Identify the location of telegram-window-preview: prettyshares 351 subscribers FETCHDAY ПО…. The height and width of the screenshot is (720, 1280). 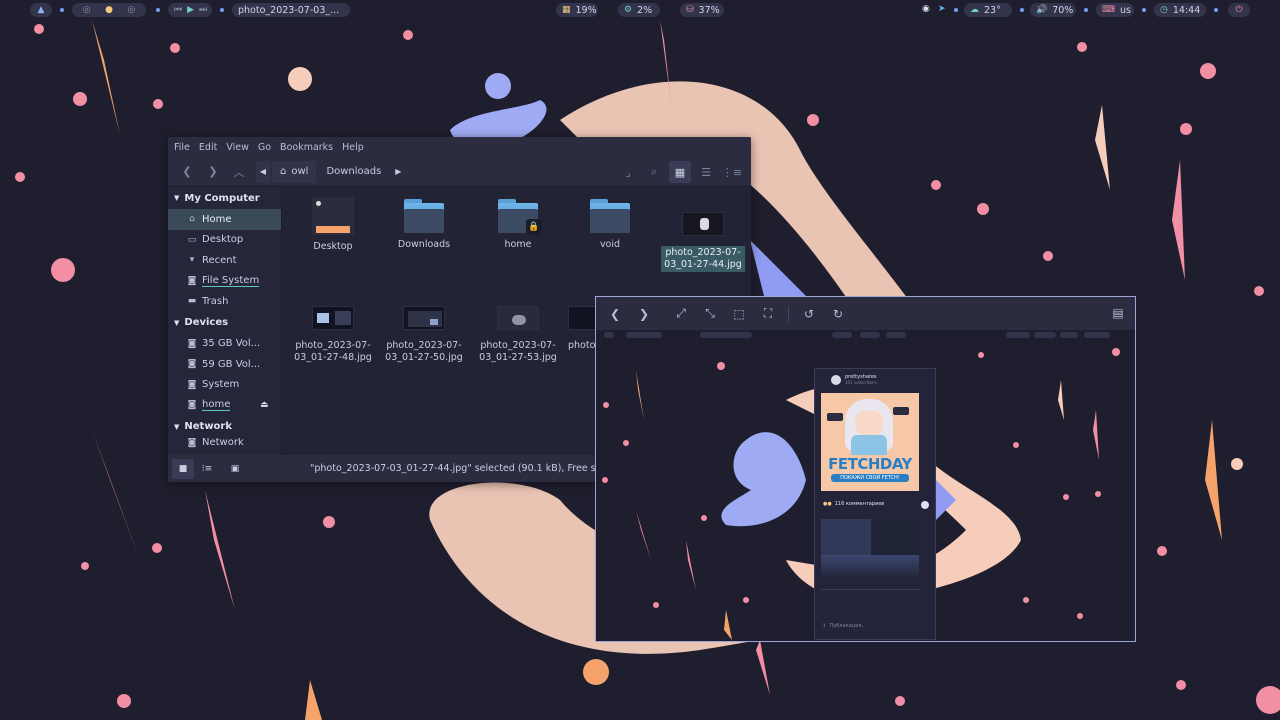
(875, 504).